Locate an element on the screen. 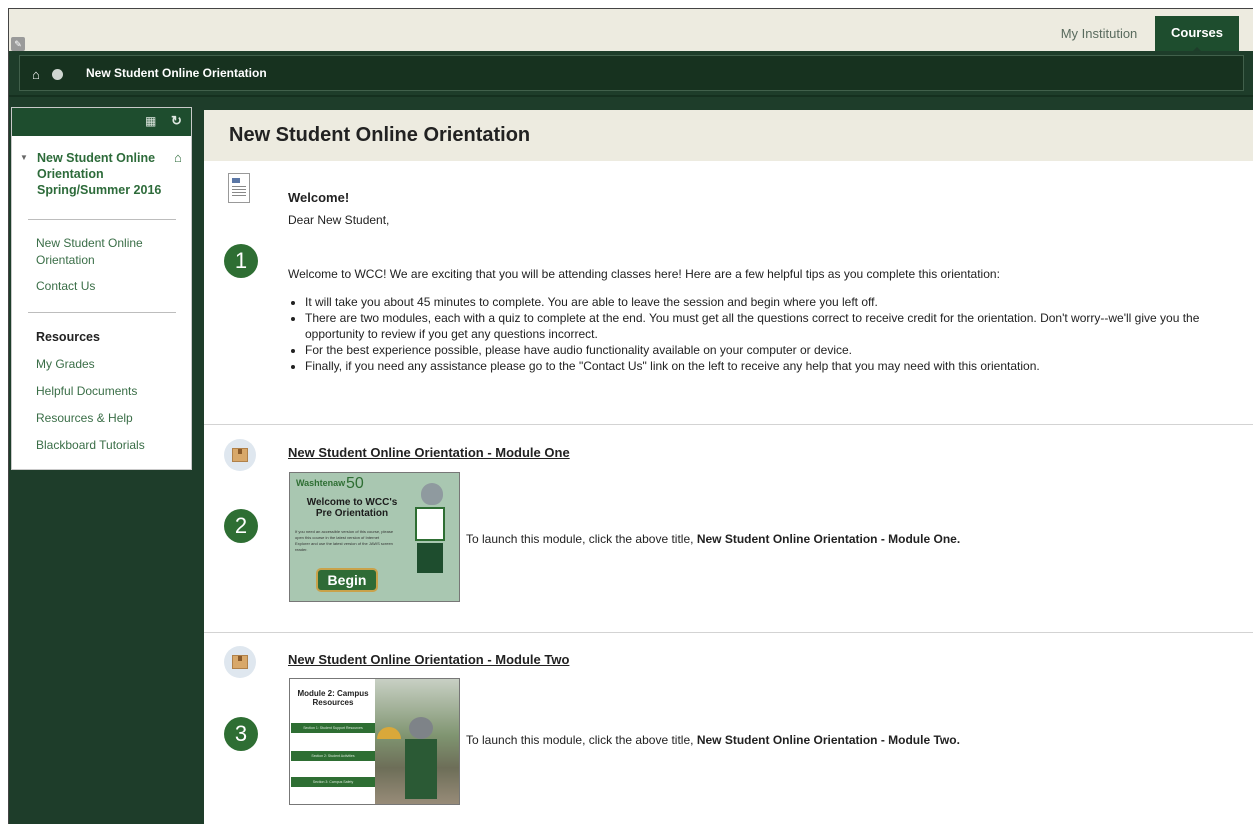 The height and width of the screenshot is (824, 1253). thumb-module-heading: Module 2: Campus Resources is located at coordinates (333, 698).